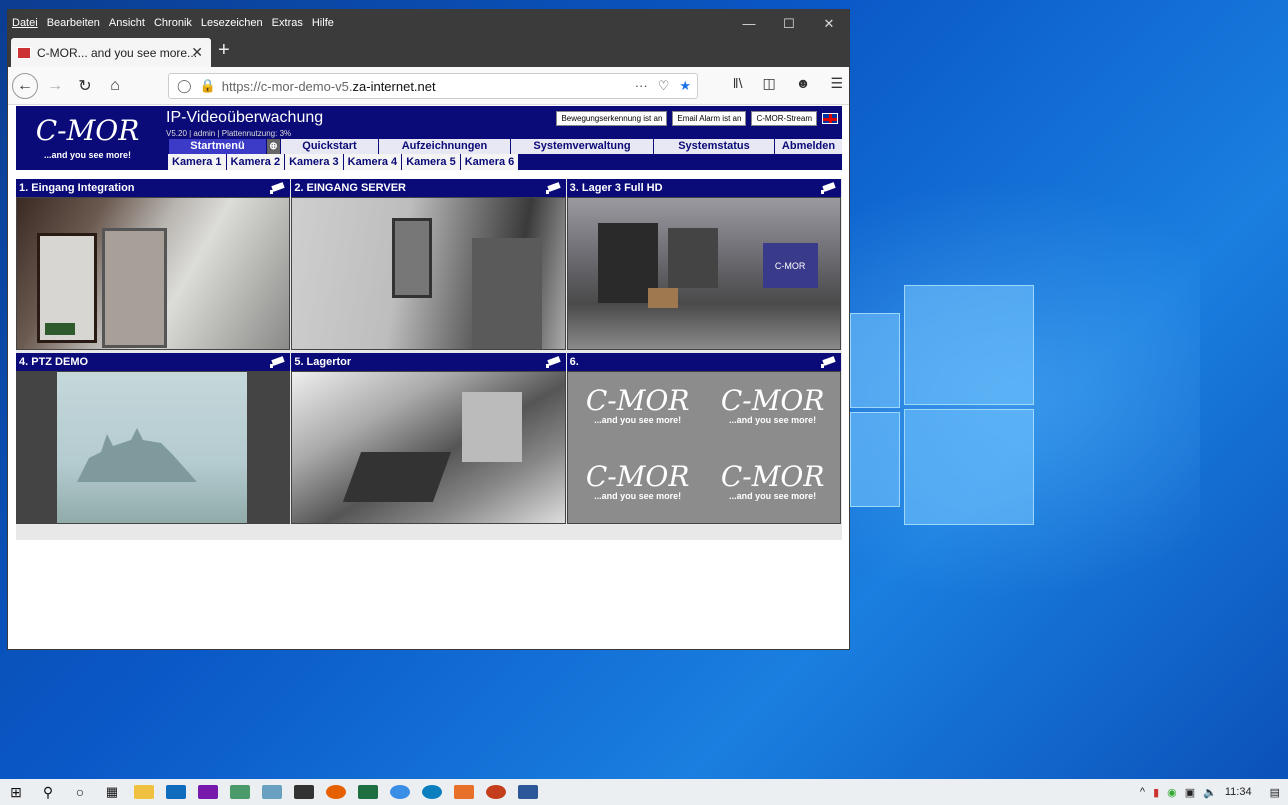 The height and width of the screenshot is (805, 1288). What do you see at coordinates (197, 162) in the screenshot?
I see `nav-kamera-1: Kamera 1` at bounding box center [197, 162].